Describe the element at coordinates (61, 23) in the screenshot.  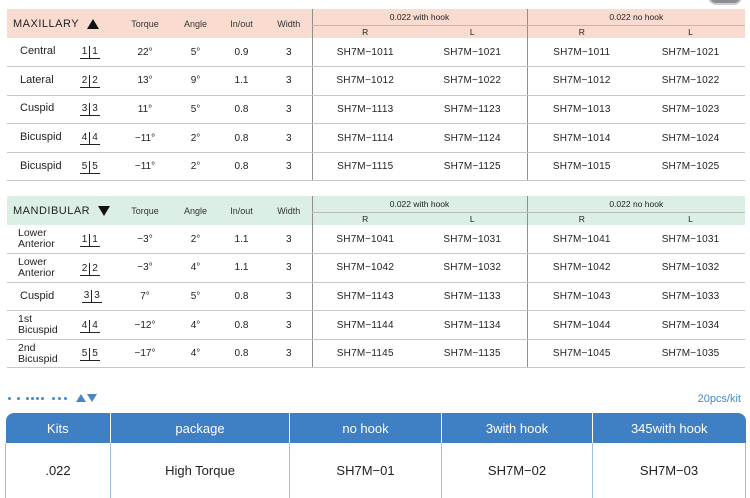
I see `maxillary-title: MAXILLARY` at that location.